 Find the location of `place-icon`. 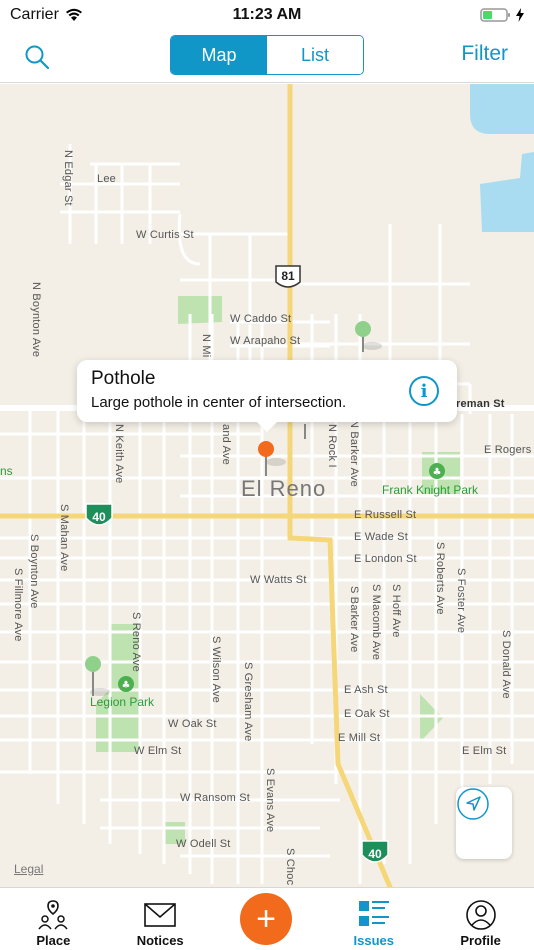

place-icon is located at coordinates (53, 915).